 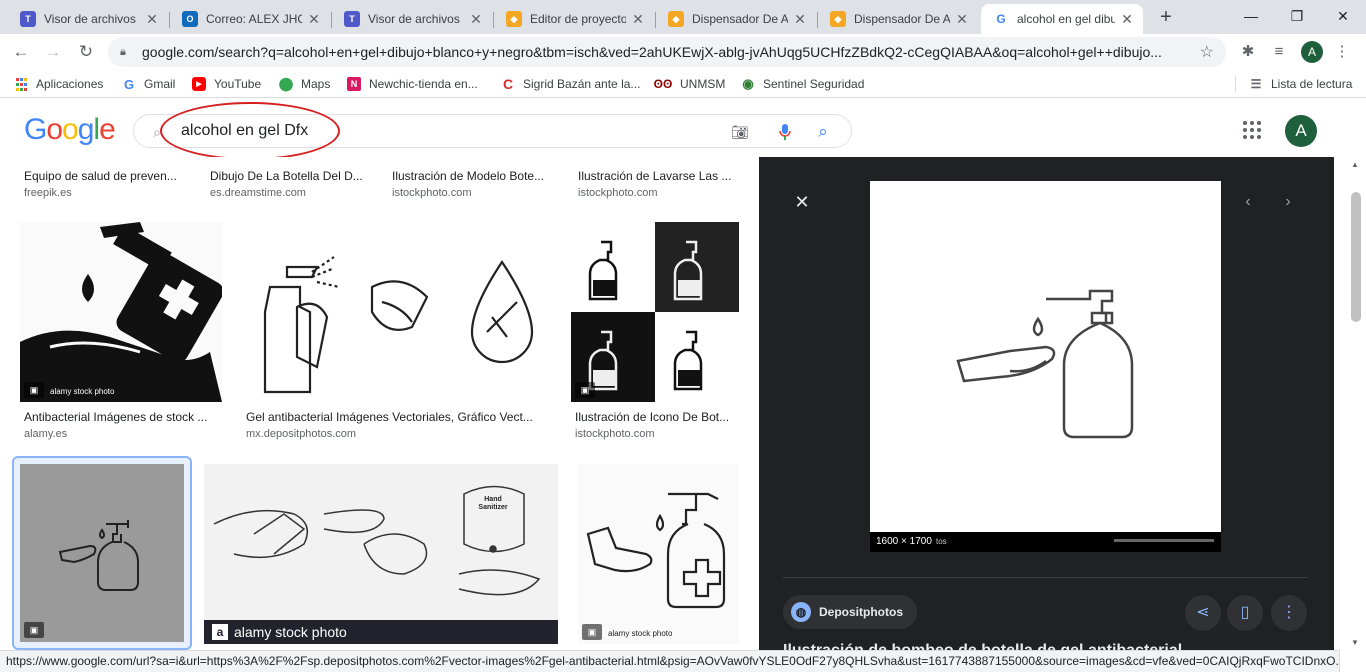 What do you see at coordinates (703, 84) in the screenshot?
I see `bookmark-label: UNMSM` at bounding box center [703, 84].